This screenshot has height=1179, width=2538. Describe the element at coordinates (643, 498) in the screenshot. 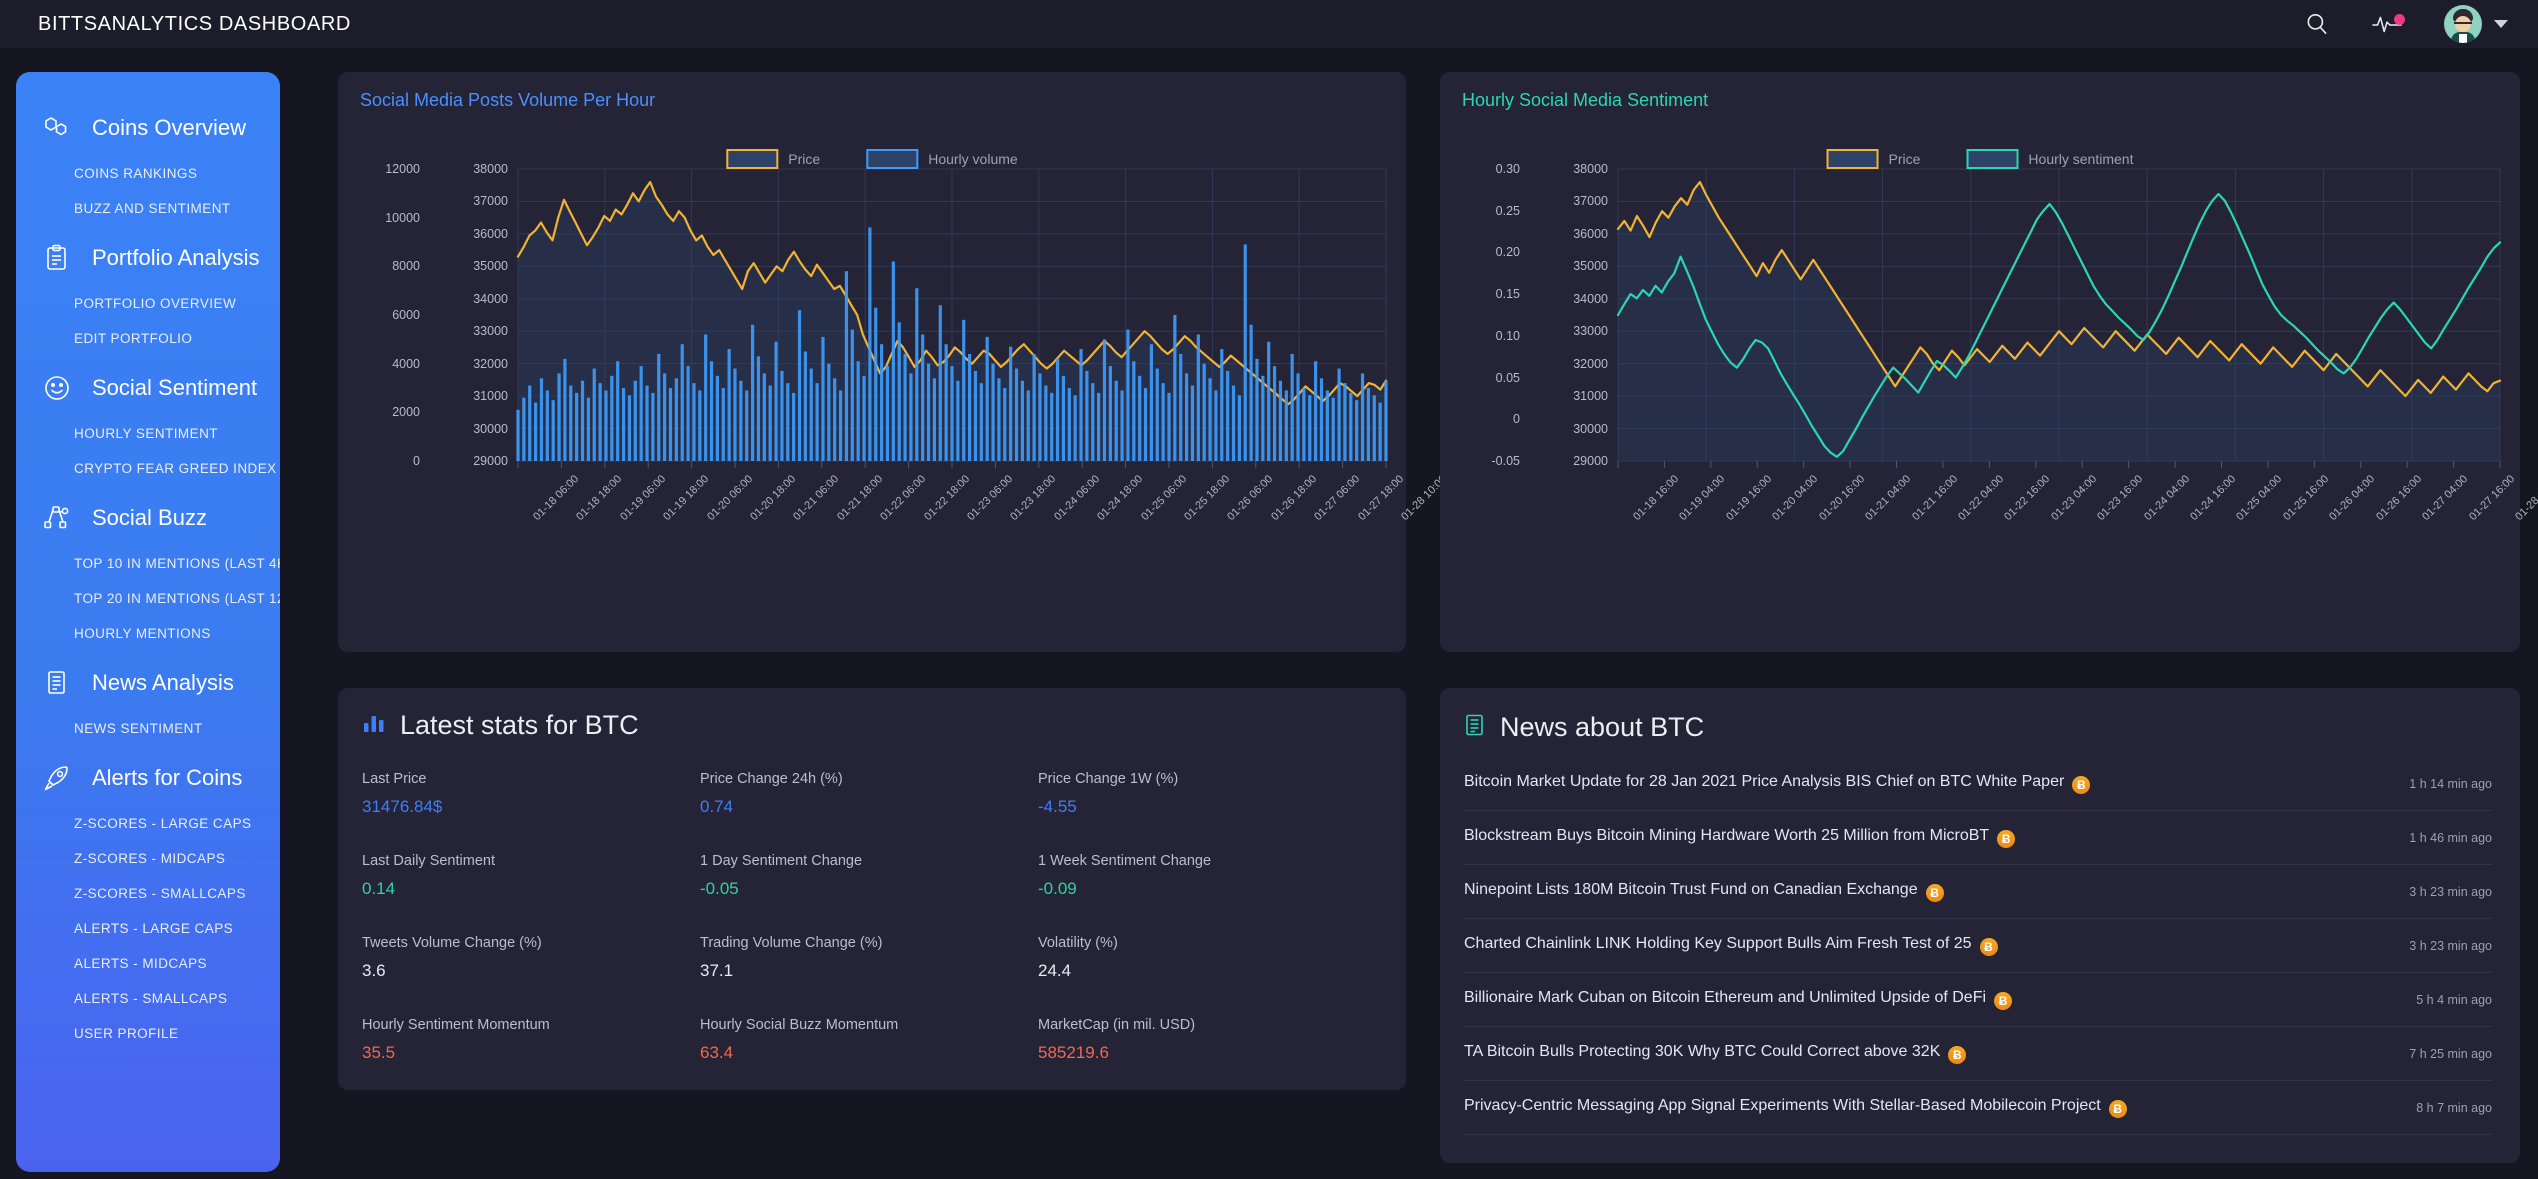

I see `x-tick-label: 01-19 06:00` at that location.